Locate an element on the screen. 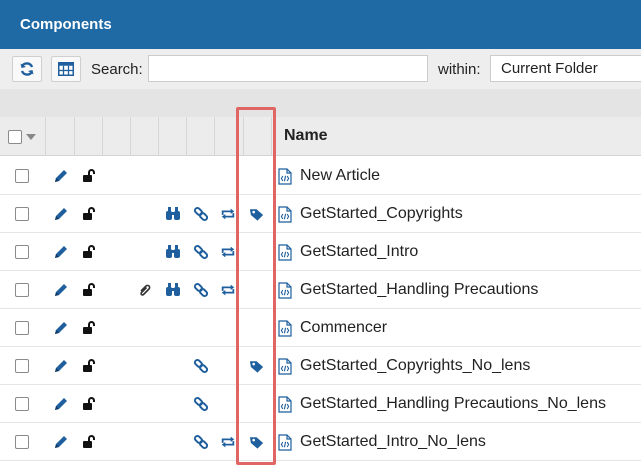  component-name: Commencer is located at coordinates (343, 328).